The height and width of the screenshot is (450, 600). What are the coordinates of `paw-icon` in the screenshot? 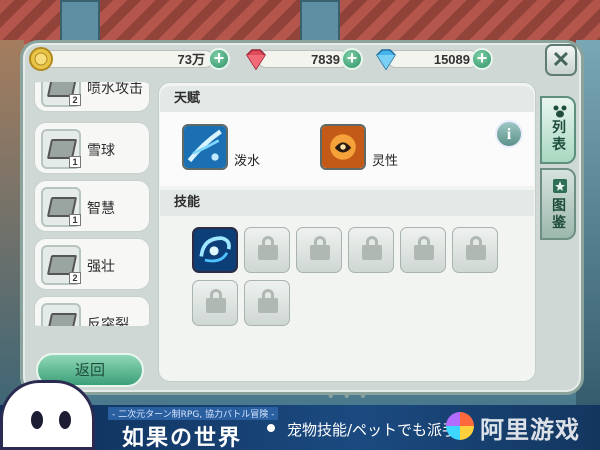 It's located at (560, 111).